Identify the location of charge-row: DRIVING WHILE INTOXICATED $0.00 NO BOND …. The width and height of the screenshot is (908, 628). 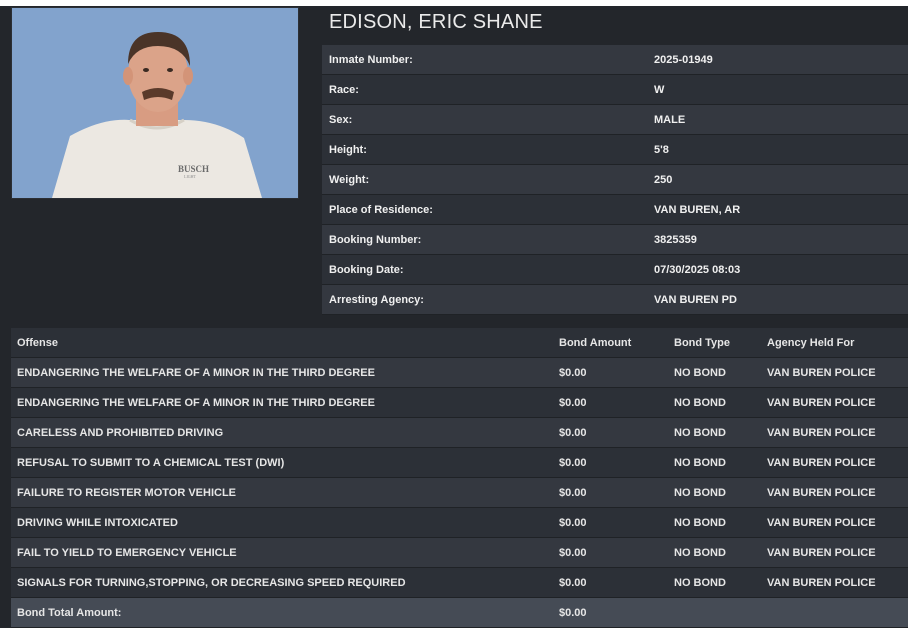
(459, 523).